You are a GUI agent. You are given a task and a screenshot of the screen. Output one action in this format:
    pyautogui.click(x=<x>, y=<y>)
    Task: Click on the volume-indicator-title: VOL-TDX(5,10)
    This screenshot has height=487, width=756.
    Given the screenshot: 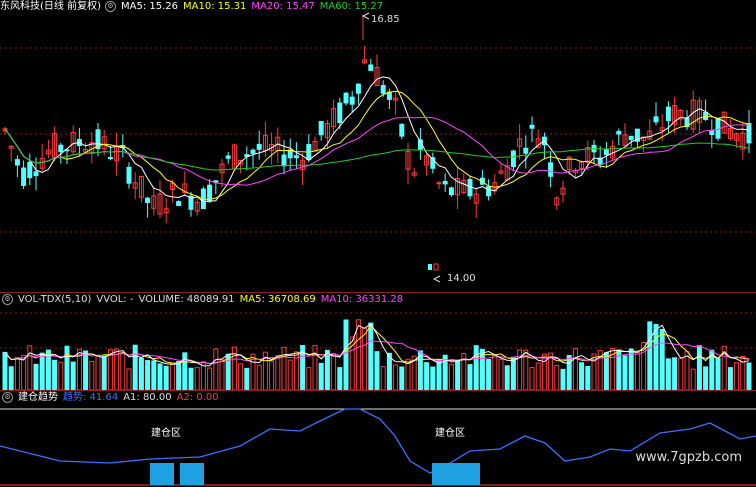 What is the action you would take?
    pyautogui.click(x=55, y=299)
    